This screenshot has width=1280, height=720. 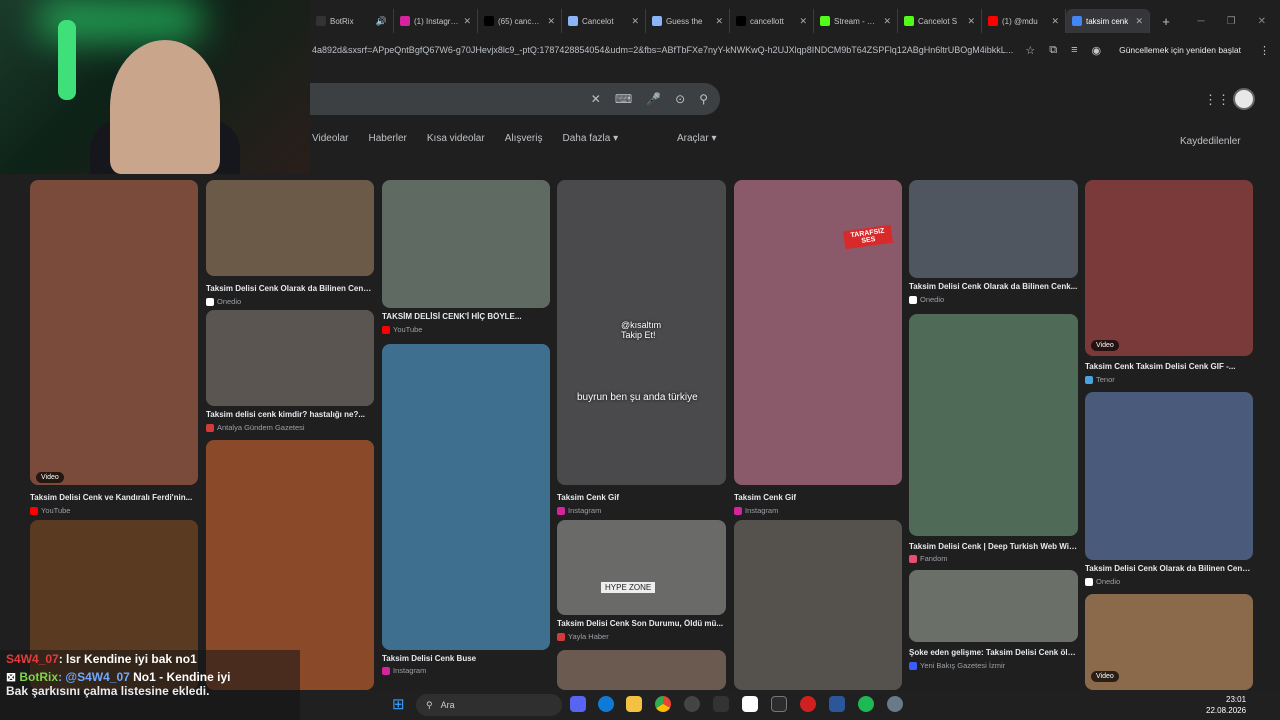 What do you see at coordinates (856, 21) in the screenshot?
I see `tab-6: Stream - Kick ✕` at bounding box center [856, 21].